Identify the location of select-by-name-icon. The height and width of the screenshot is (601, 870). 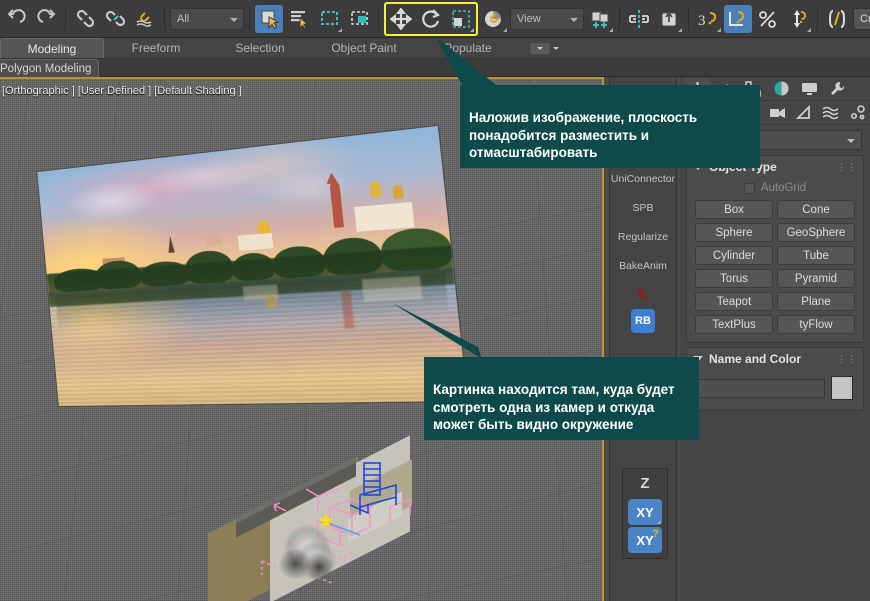
(299, 19).